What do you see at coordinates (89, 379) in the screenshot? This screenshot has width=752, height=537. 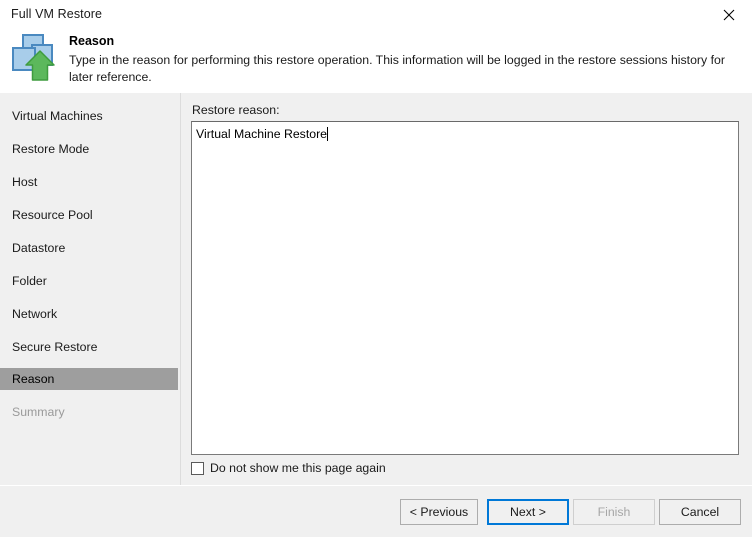 I see `sidebar-item-reason: Reason` at bounding box center [89, 379].